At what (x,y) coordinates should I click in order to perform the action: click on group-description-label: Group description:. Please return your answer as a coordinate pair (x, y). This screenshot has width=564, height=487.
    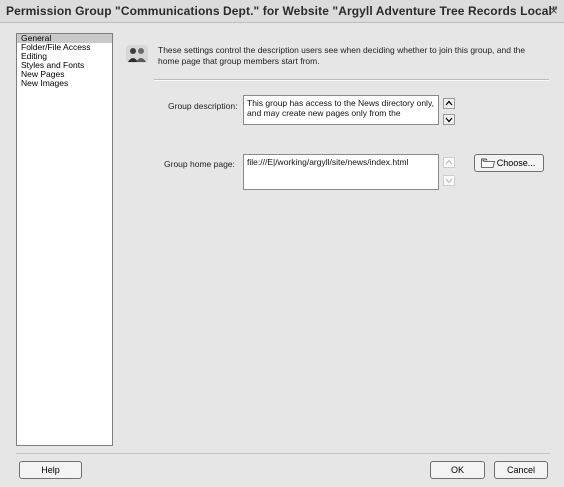
    Looking at the image, I should click on (203, 106).